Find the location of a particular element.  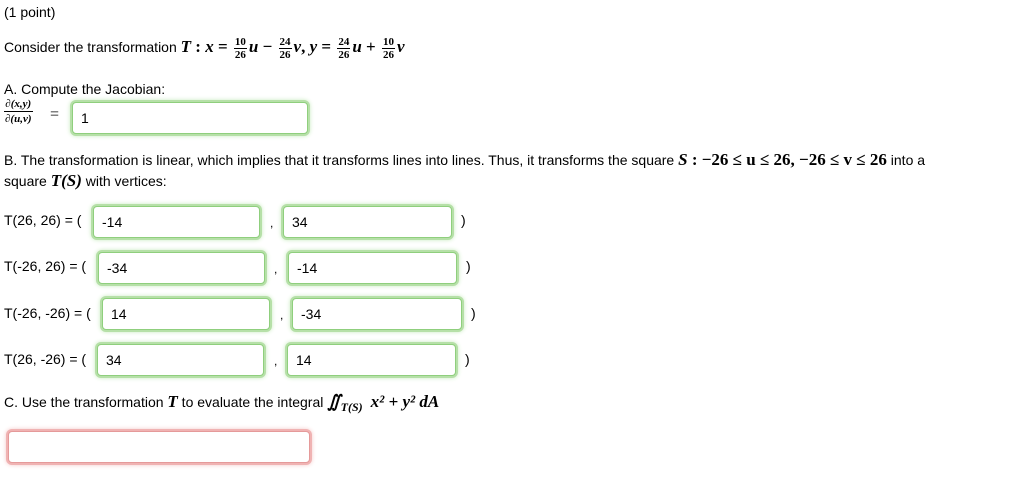

integral-answer-input is located at coordinates (159, 447).